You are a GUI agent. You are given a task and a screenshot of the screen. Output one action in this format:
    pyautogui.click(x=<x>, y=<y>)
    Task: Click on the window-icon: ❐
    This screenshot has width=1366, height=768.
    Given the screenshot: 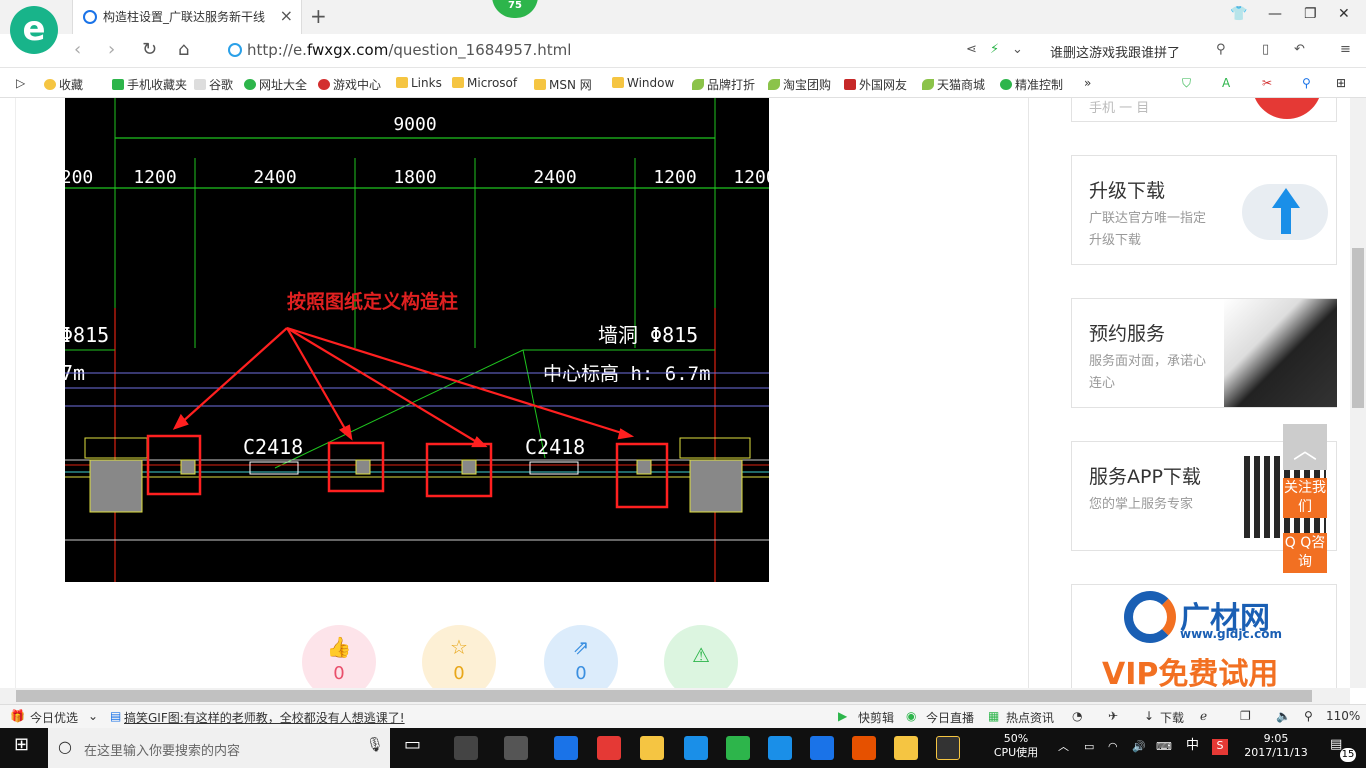 What is the action you would take?
    pyautogui.click(x=1245, y=716)
    